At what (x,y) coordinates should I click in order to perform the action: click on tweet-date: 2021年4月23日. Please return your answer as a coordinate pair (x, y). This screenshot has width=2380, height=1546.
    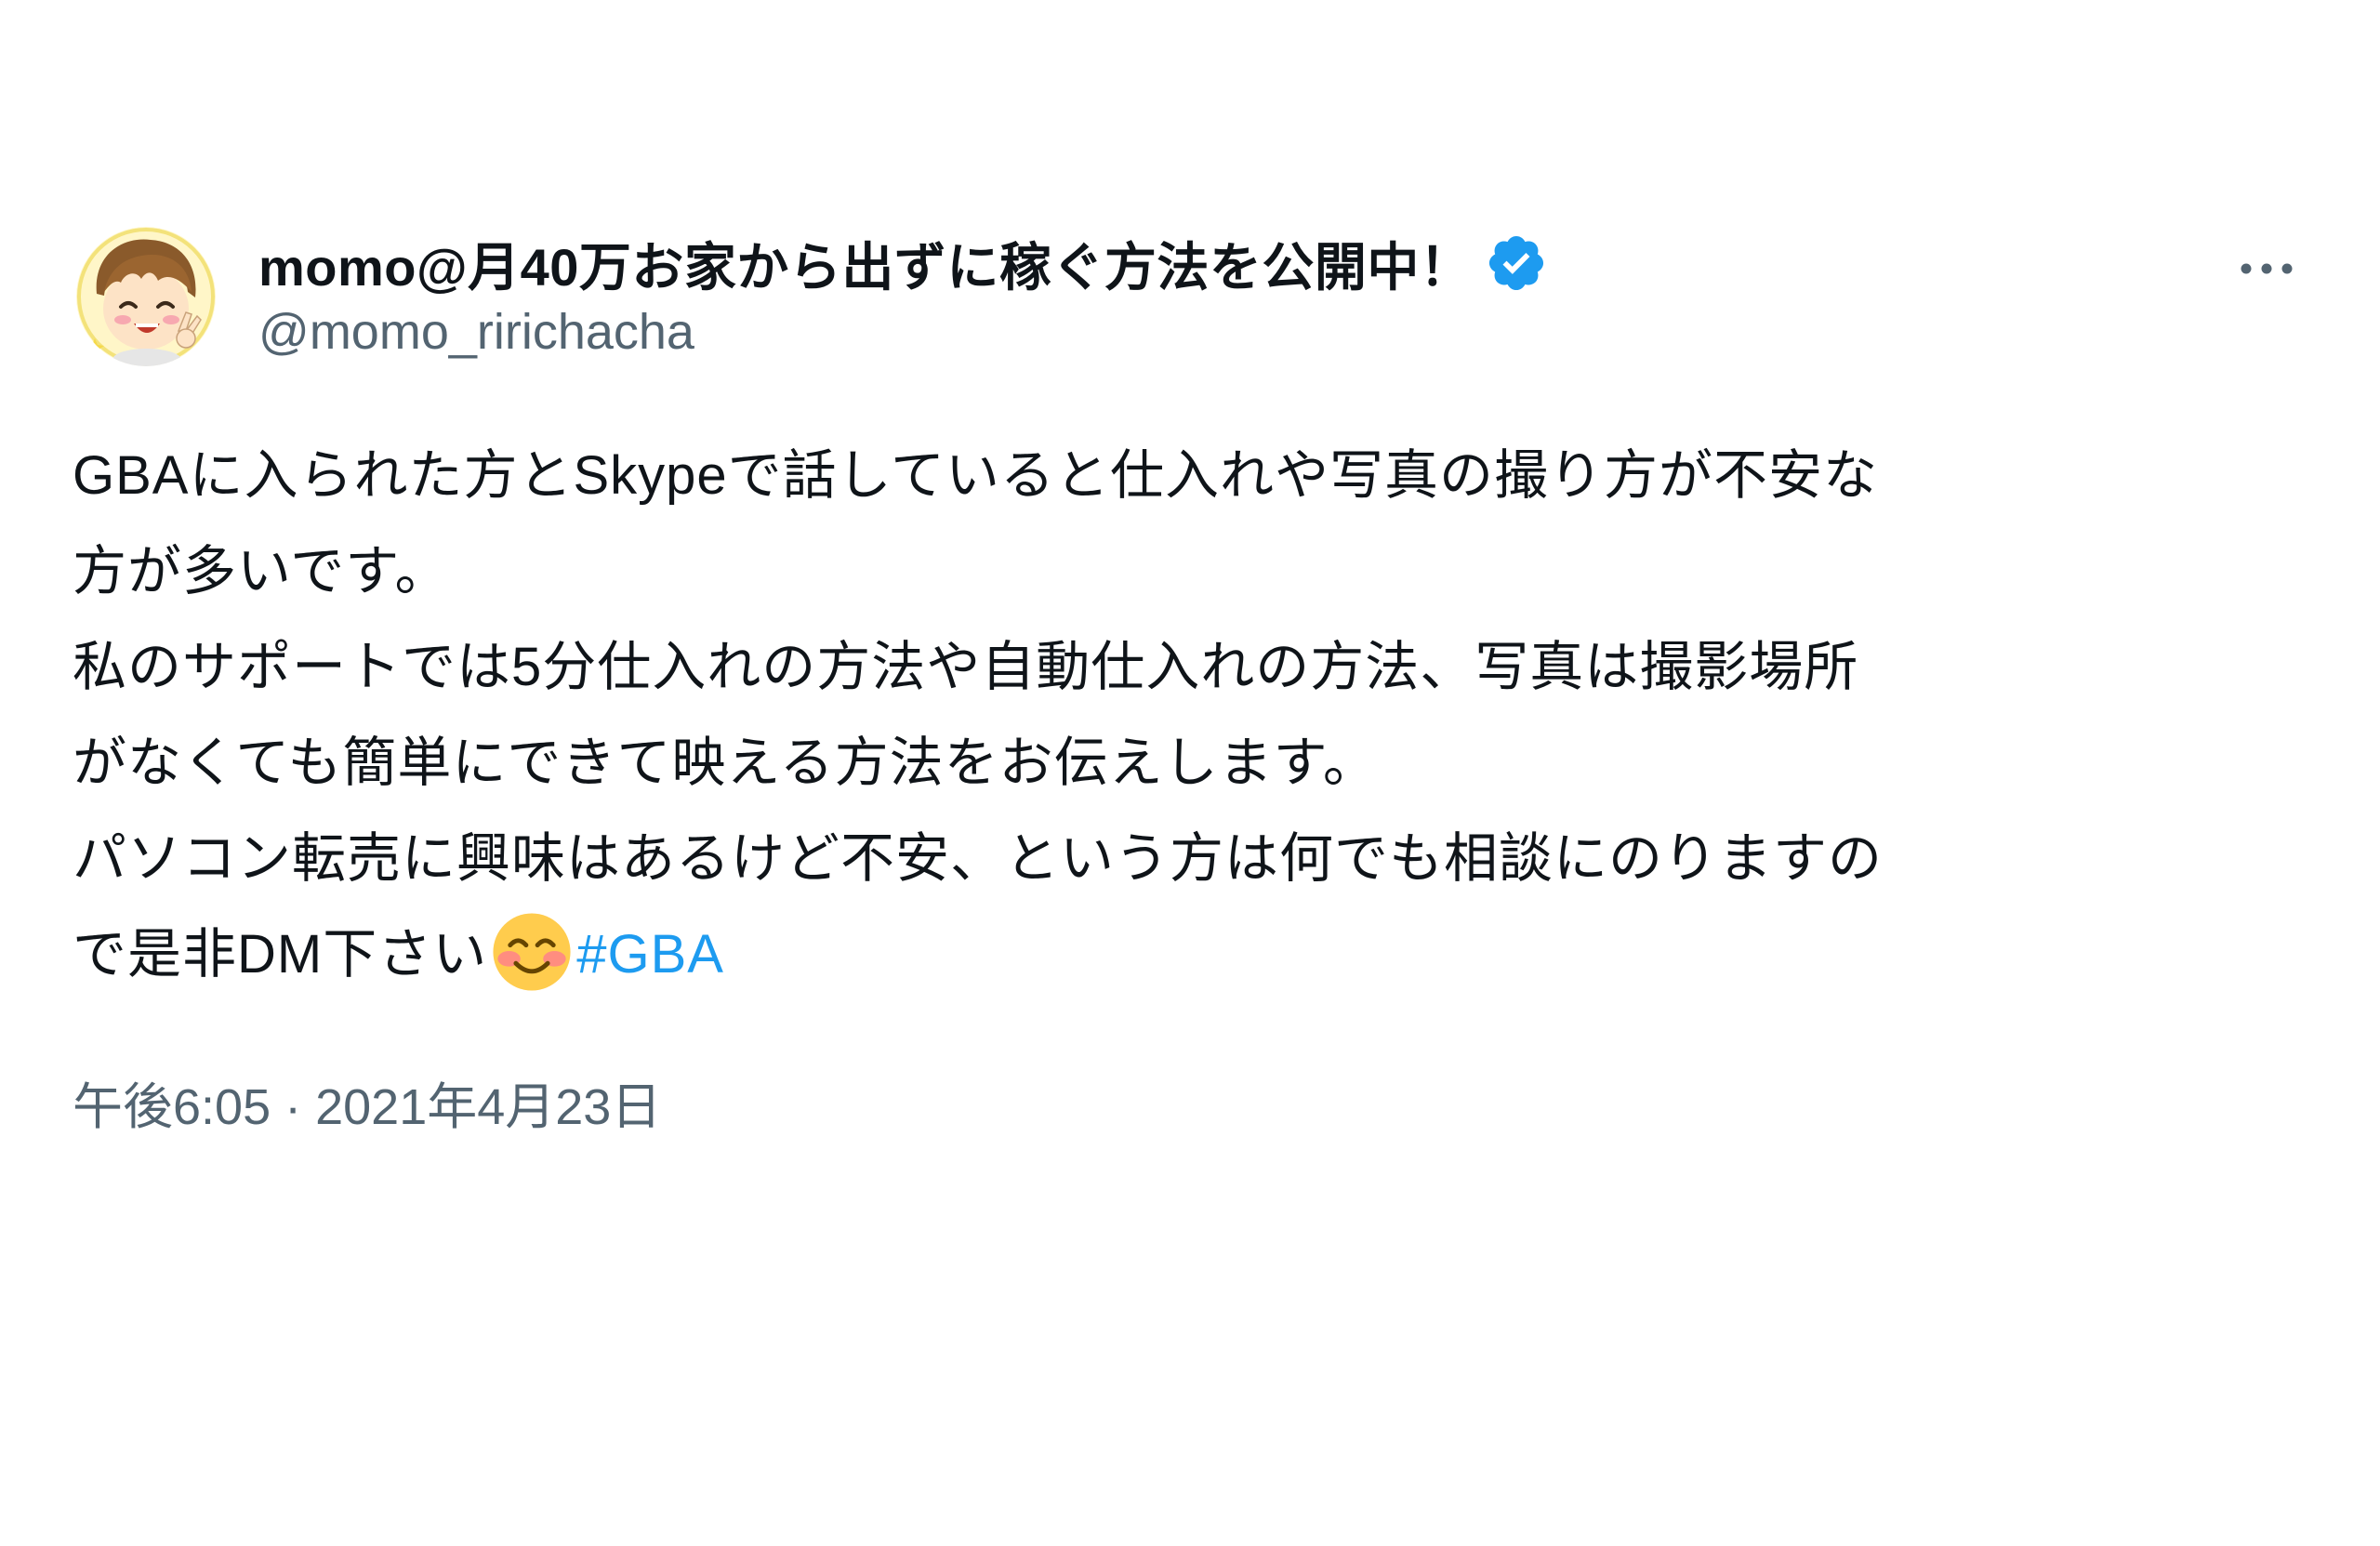
    Looking at the image, I should click on (488, 1107).